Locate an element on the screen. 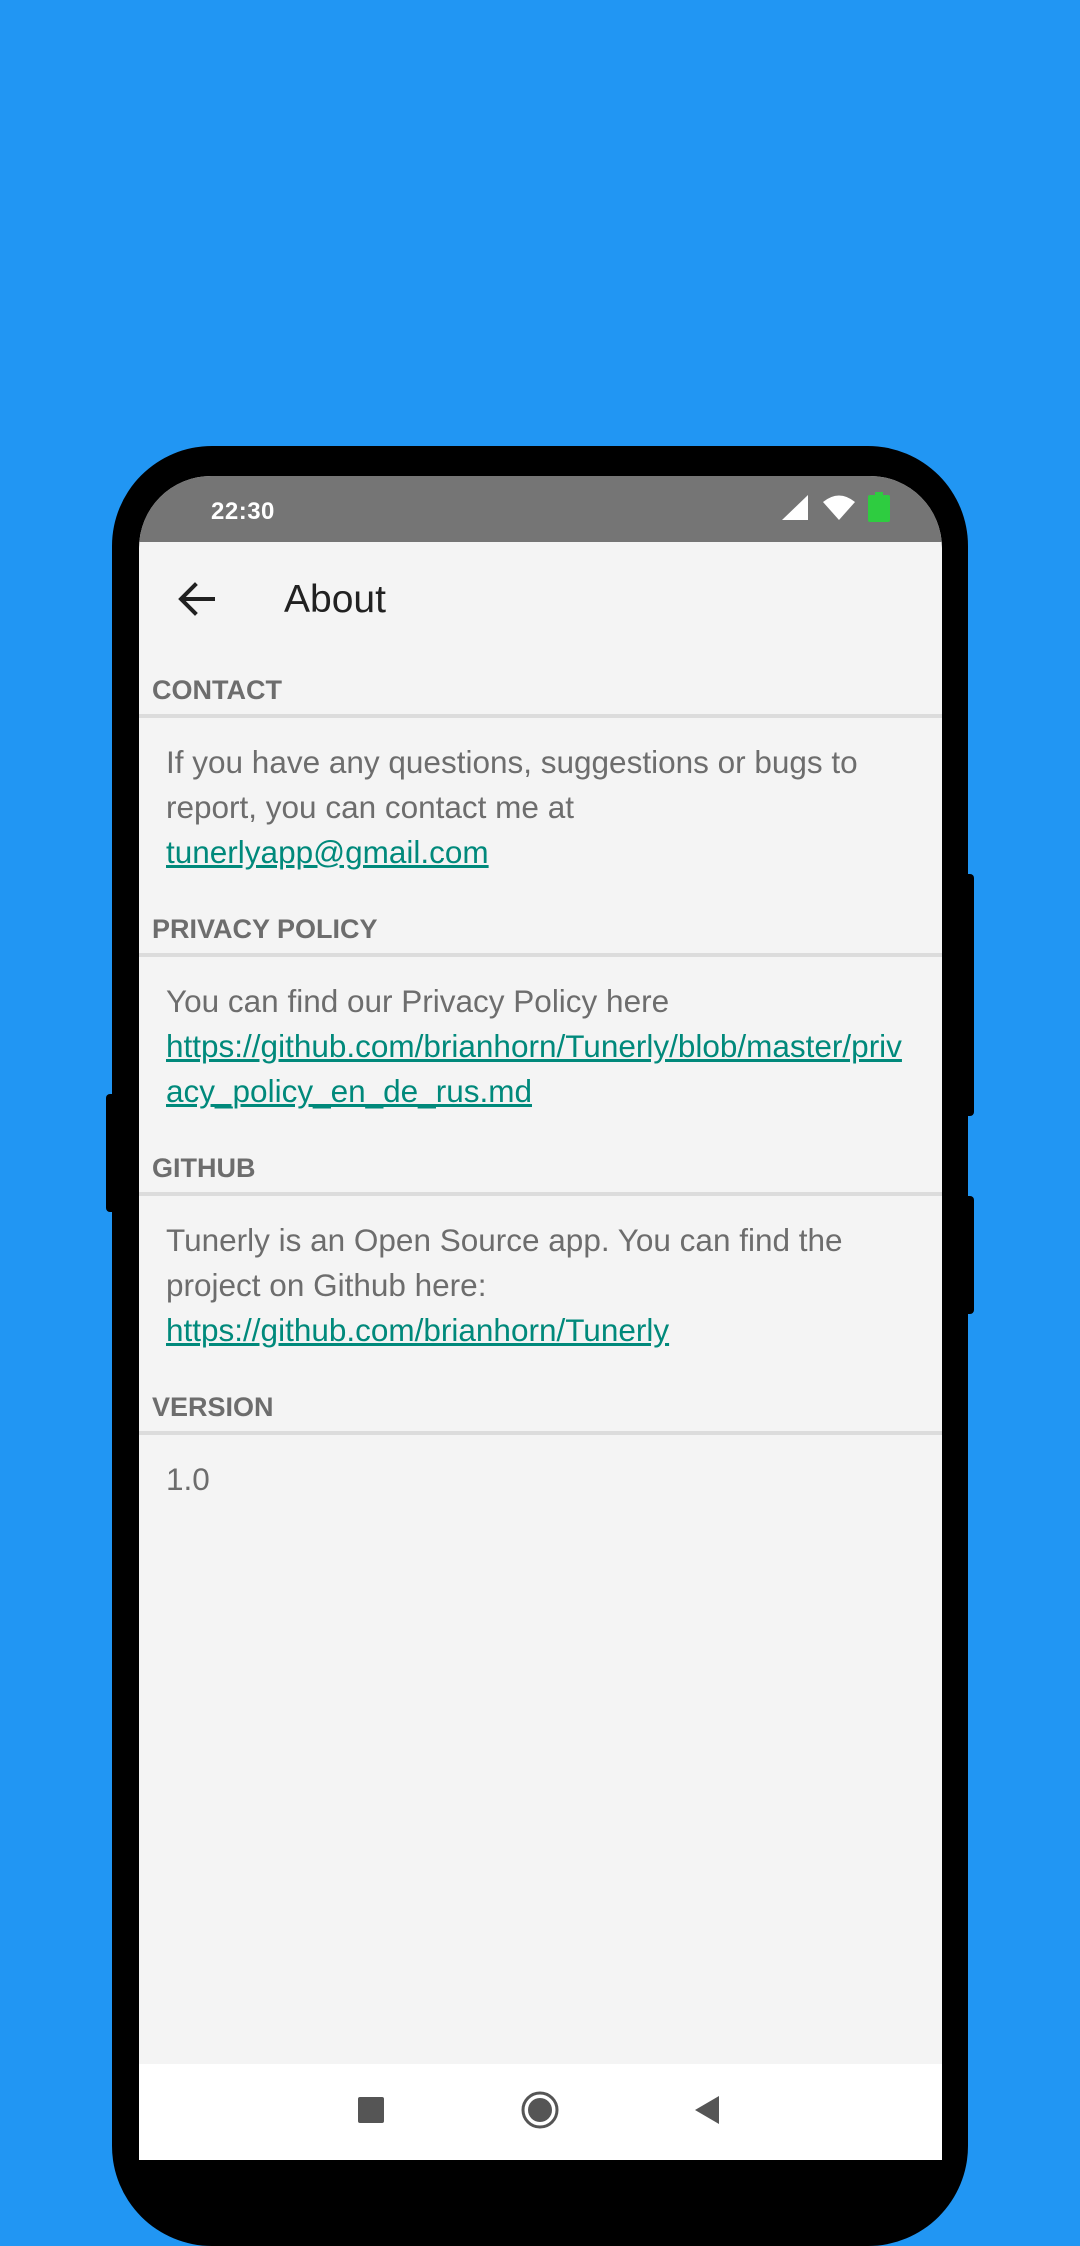  github-link: https://github.com/brianhorn/Tunerly is located at coordinates (417, 1330).